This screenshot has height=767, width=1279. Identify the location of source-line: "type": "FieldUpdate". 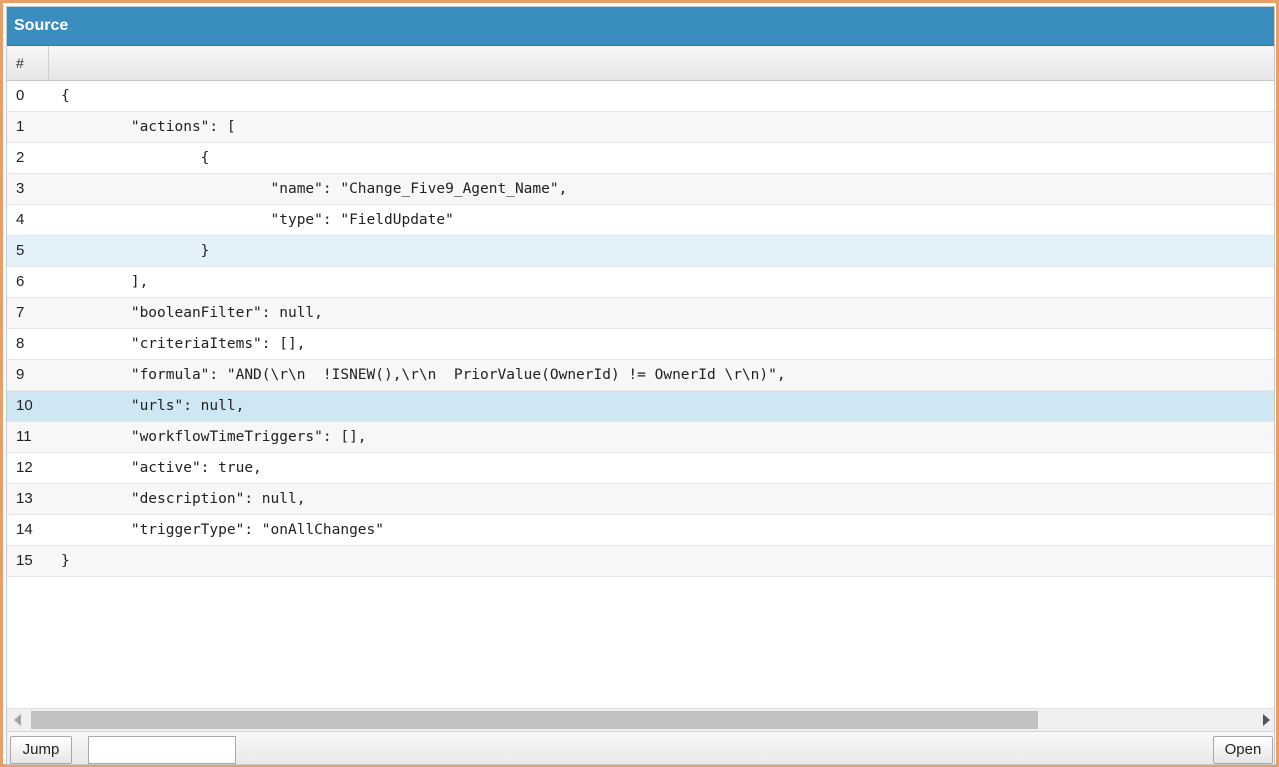
(257, 220).